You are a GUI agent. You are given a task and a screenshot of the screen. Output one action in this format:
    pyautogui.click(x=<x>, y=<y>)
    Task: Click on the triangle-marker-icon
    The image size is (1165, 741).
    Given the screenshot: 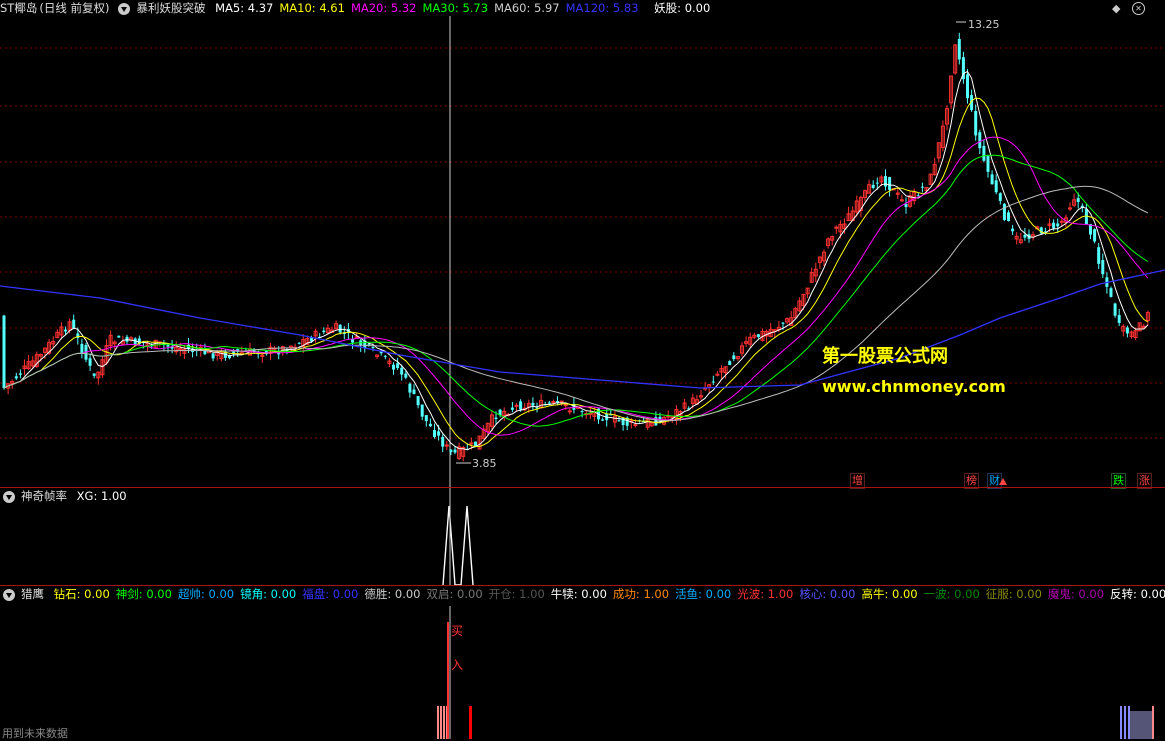 What is the action you would take?
    pyautogui.click(x=1003, y=481)
    